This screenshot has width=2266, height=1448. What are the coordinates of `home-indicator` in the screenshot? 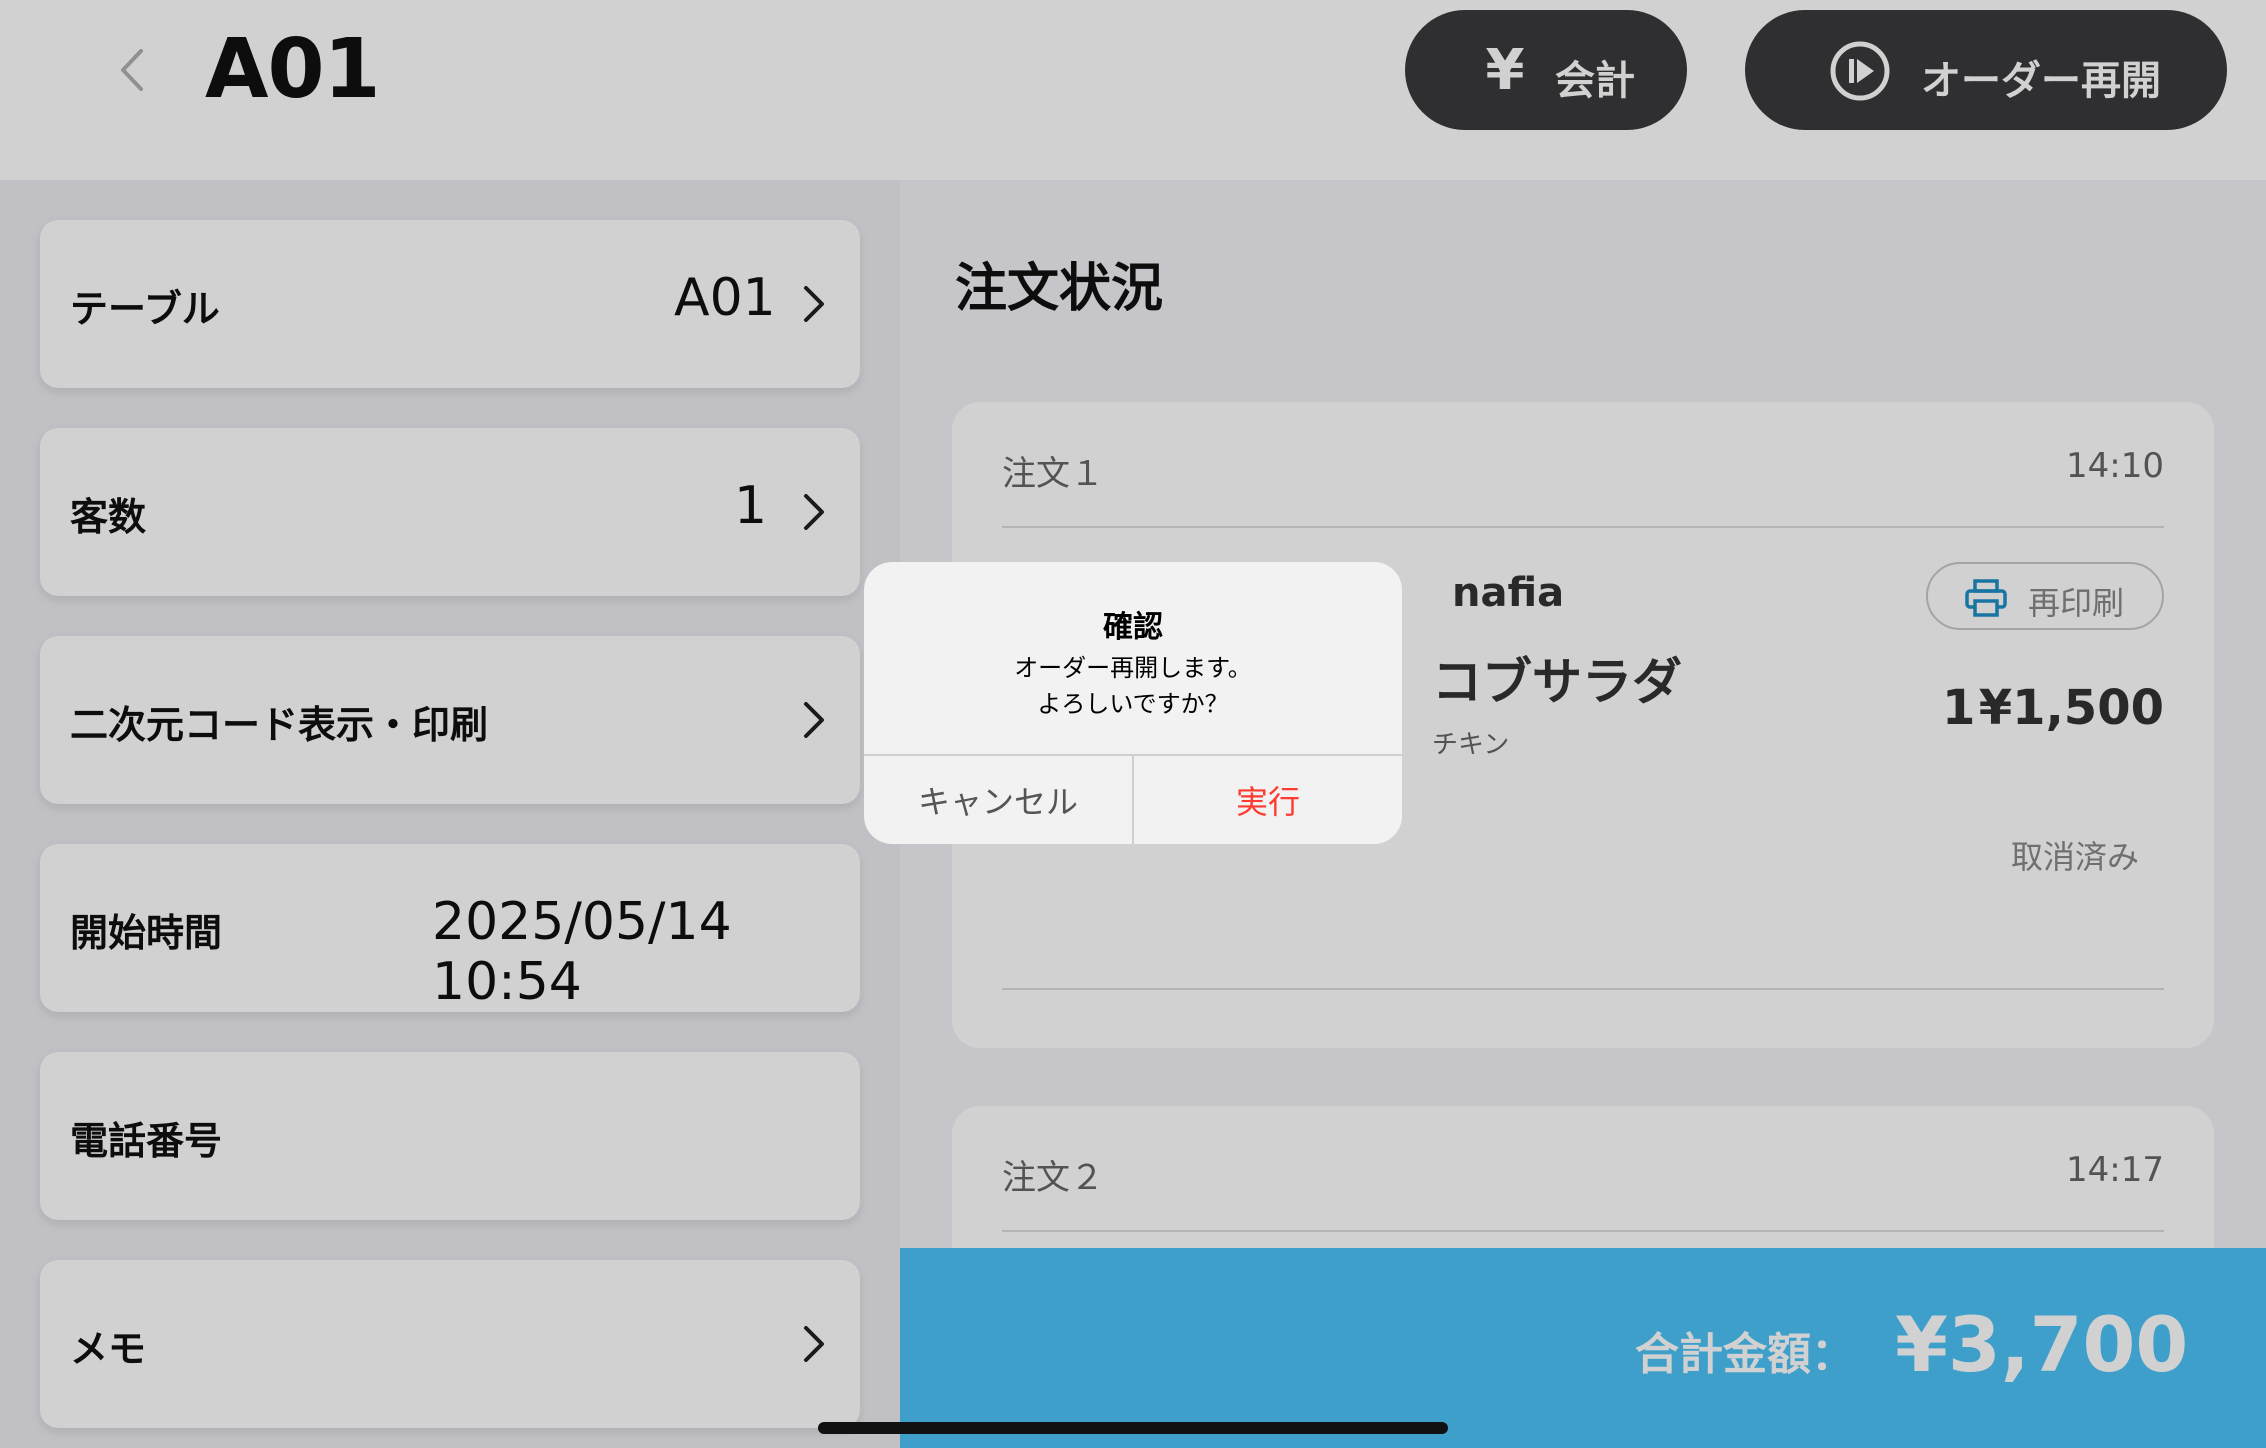 It's located at (1133, 1428).